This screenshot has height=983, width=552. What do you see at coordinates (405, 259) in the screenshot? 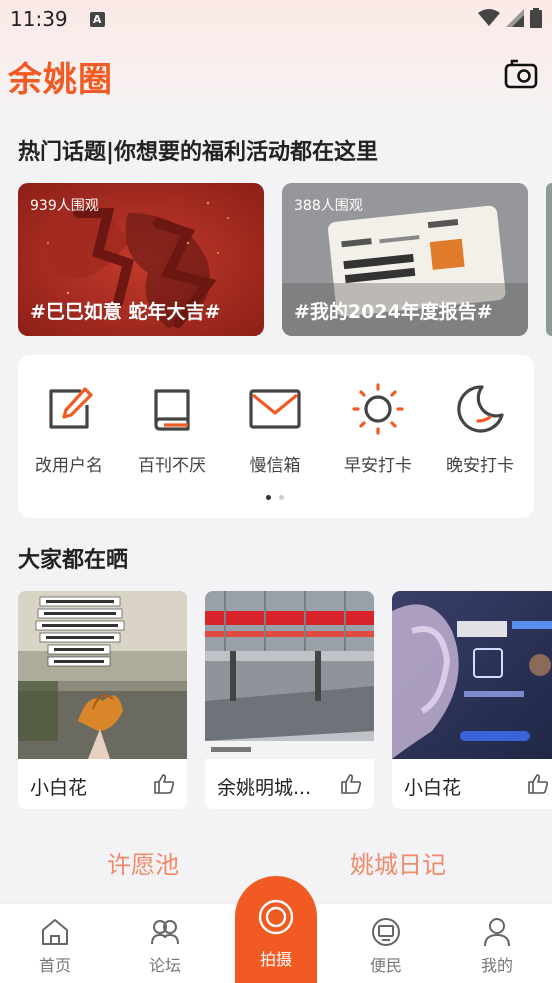
I see `topic-card: 388人围观 #我的2024年度报告#` at bounding box center [405, 259].